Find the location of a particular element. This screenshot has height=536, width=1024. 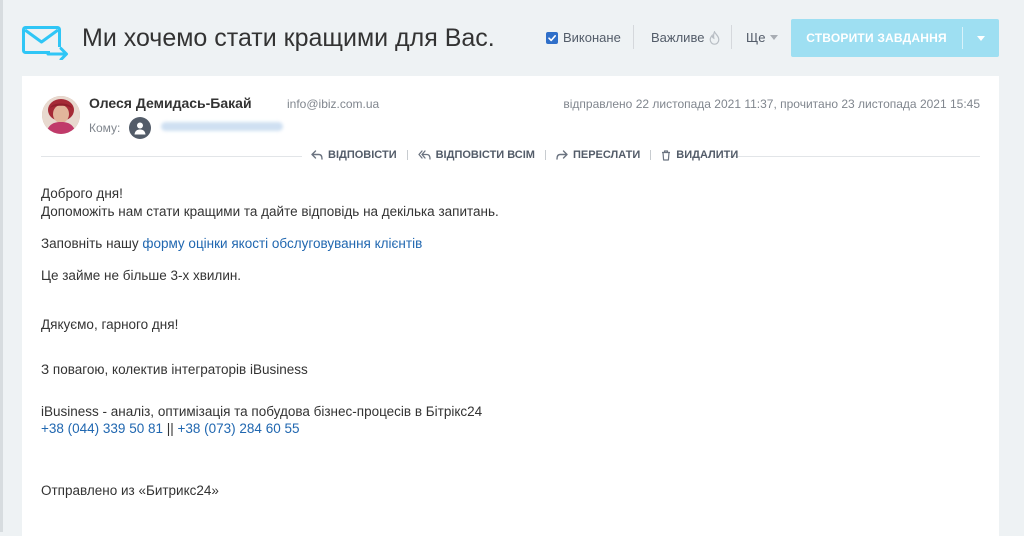

done-toggle: Виконане is located at coordinates (583, 37).